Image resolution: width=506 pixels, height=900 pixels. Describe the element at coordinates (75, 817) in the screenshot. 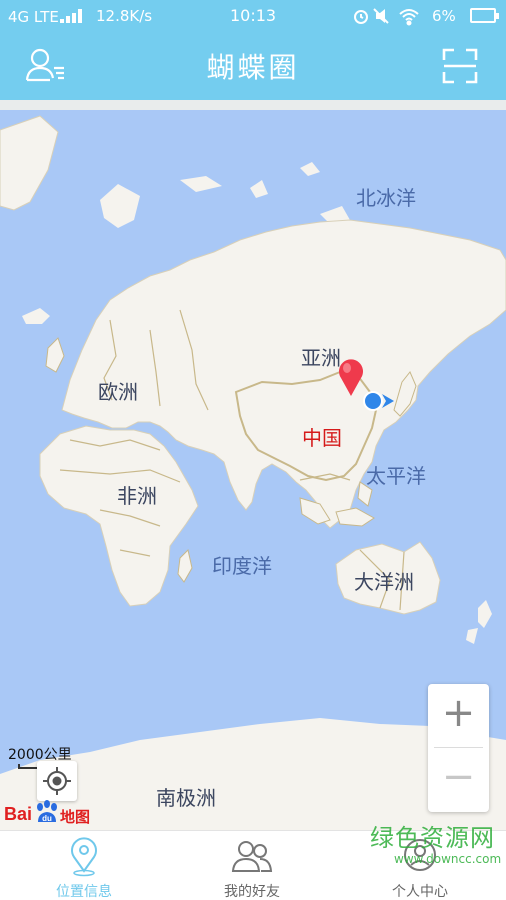

I see `baidu-ditu-text: 地图` at that location.